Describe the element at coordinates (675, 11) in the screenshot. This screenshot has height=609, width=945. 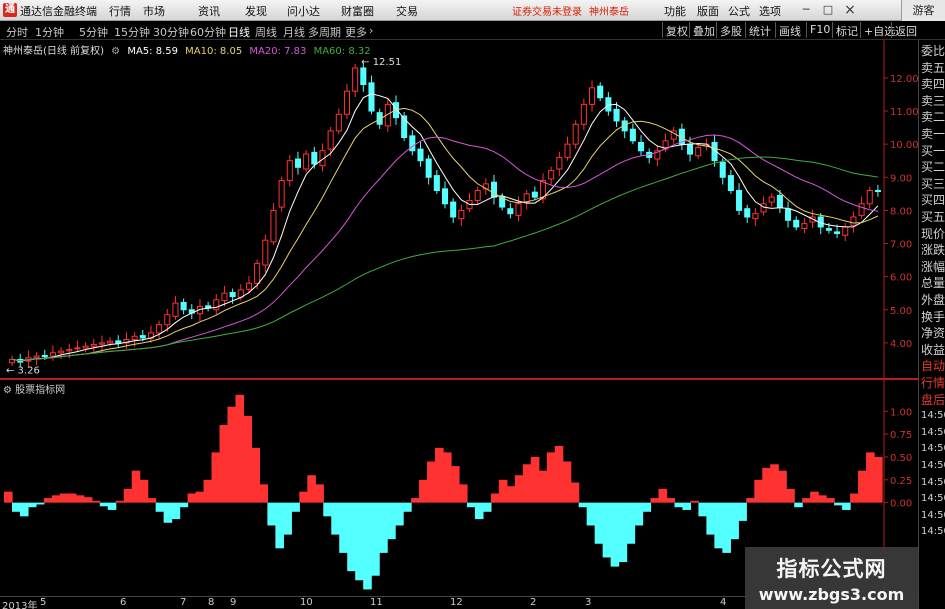
I see `menu-item-functions: 功能` at that location.